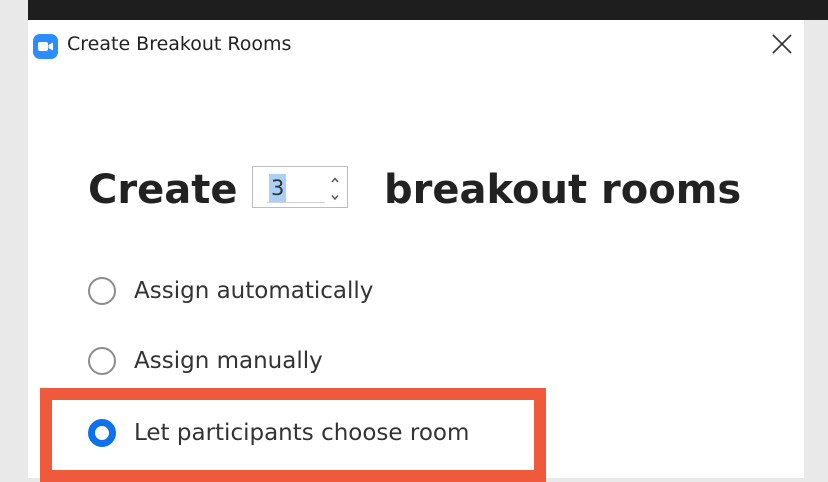  I want to click on option-let-participants-choose-room: Let participants choose room, so click(318, 433).